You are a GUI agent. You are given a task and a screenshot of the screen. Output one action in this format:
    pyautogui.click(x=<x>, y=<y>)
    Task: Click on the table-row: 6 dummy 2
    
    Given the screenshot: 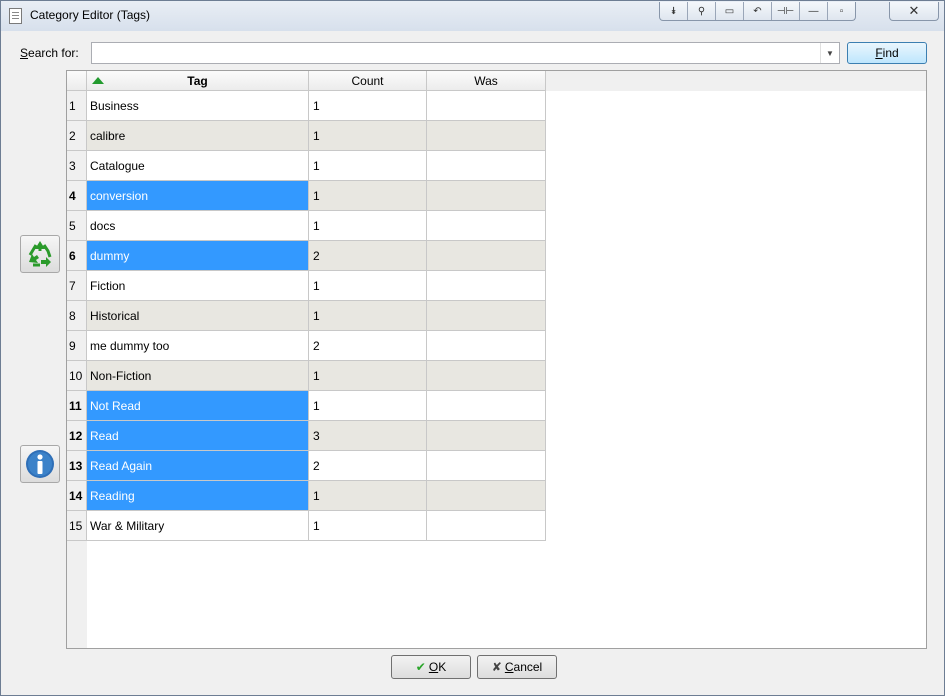 What is the action you would take?
    pyautogui.click(x=306, y=256)
    